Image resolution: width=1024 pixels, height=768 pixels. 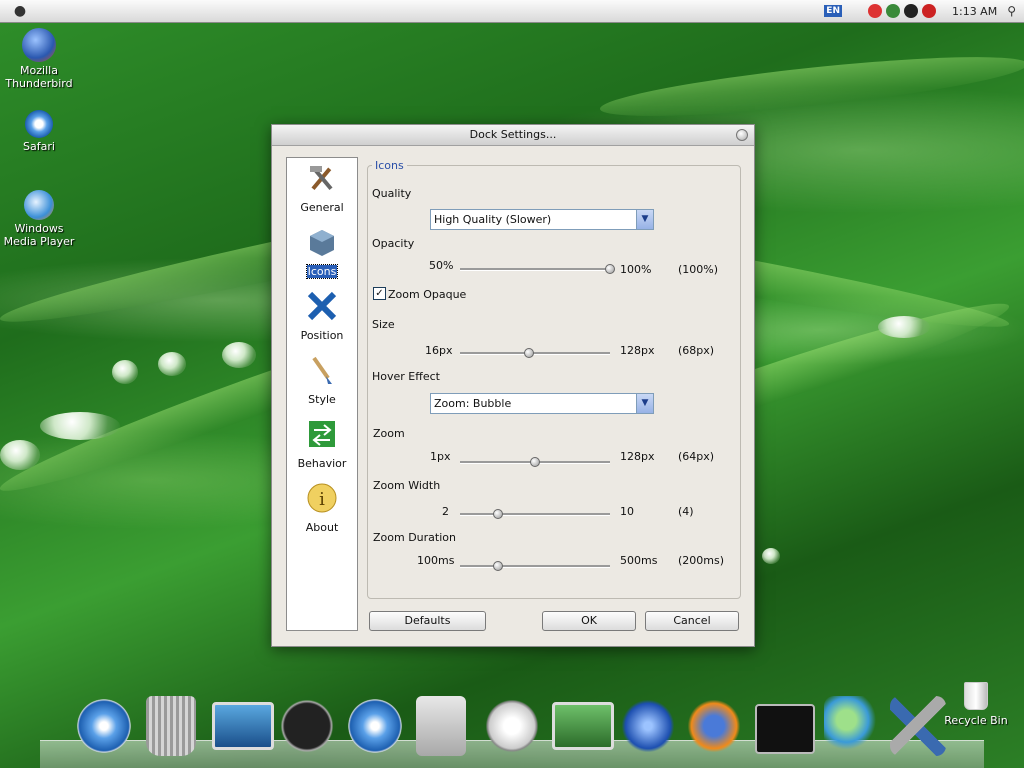 What do you see at coordinates (39, 45) in the screenshot?
I see `thunderbird-icon` at bounding box center [39, 45].